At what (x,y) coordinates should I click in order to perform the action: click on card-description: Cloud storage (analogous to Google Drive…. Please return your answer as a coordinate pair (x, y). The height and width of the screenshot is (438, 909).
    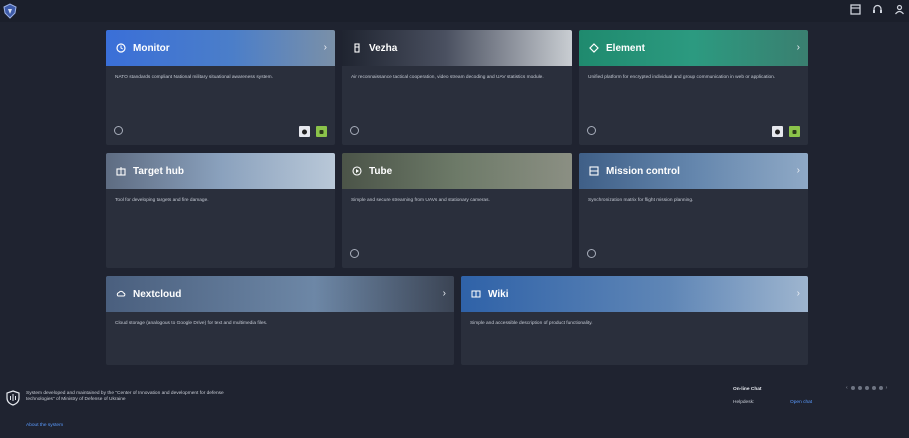
    Looking at the image, I should click on (191, 323).